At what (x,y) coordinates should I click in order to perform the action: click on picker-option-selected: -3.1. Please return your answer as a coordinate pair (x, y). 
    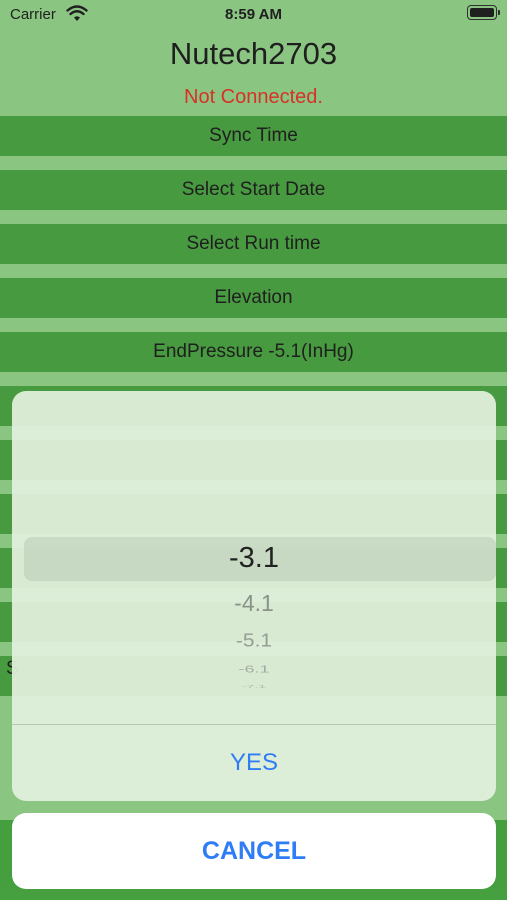
    Looking at the image, I should click on (254, 558).